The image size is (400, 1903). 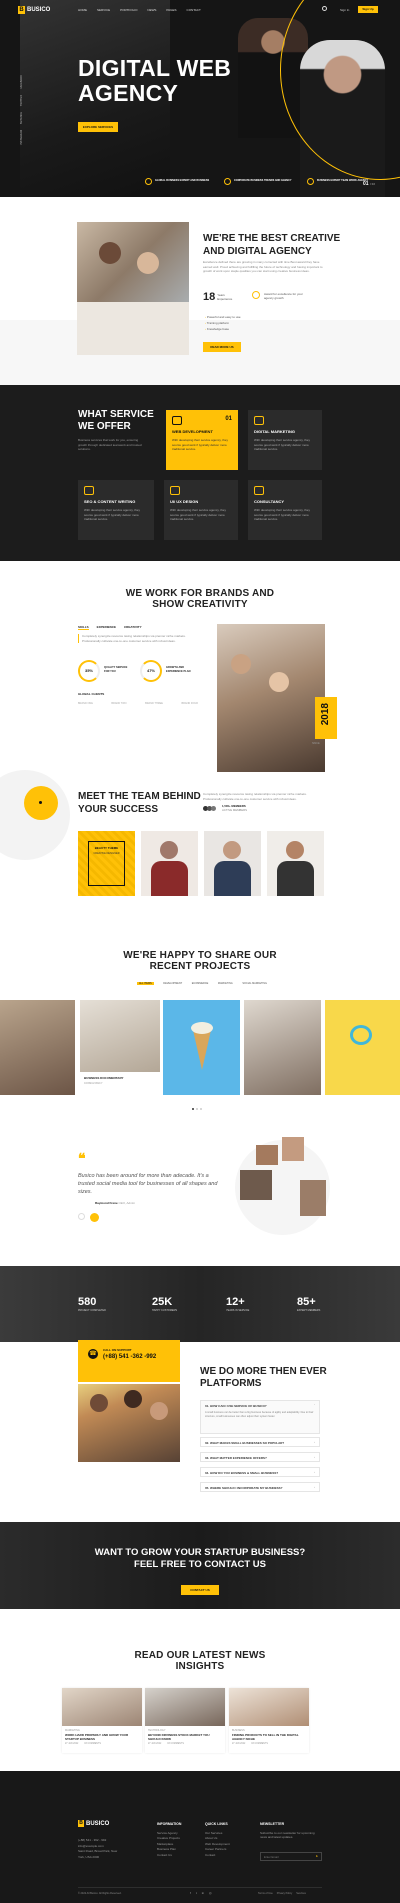 I want to click on send-icon: ➤, so click(x=317, y=1856).